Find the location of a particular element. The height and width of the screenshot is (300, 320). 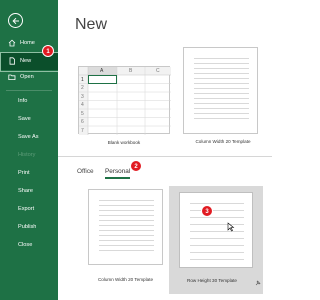

nav-close: Close is located at coordinates (29, 245).